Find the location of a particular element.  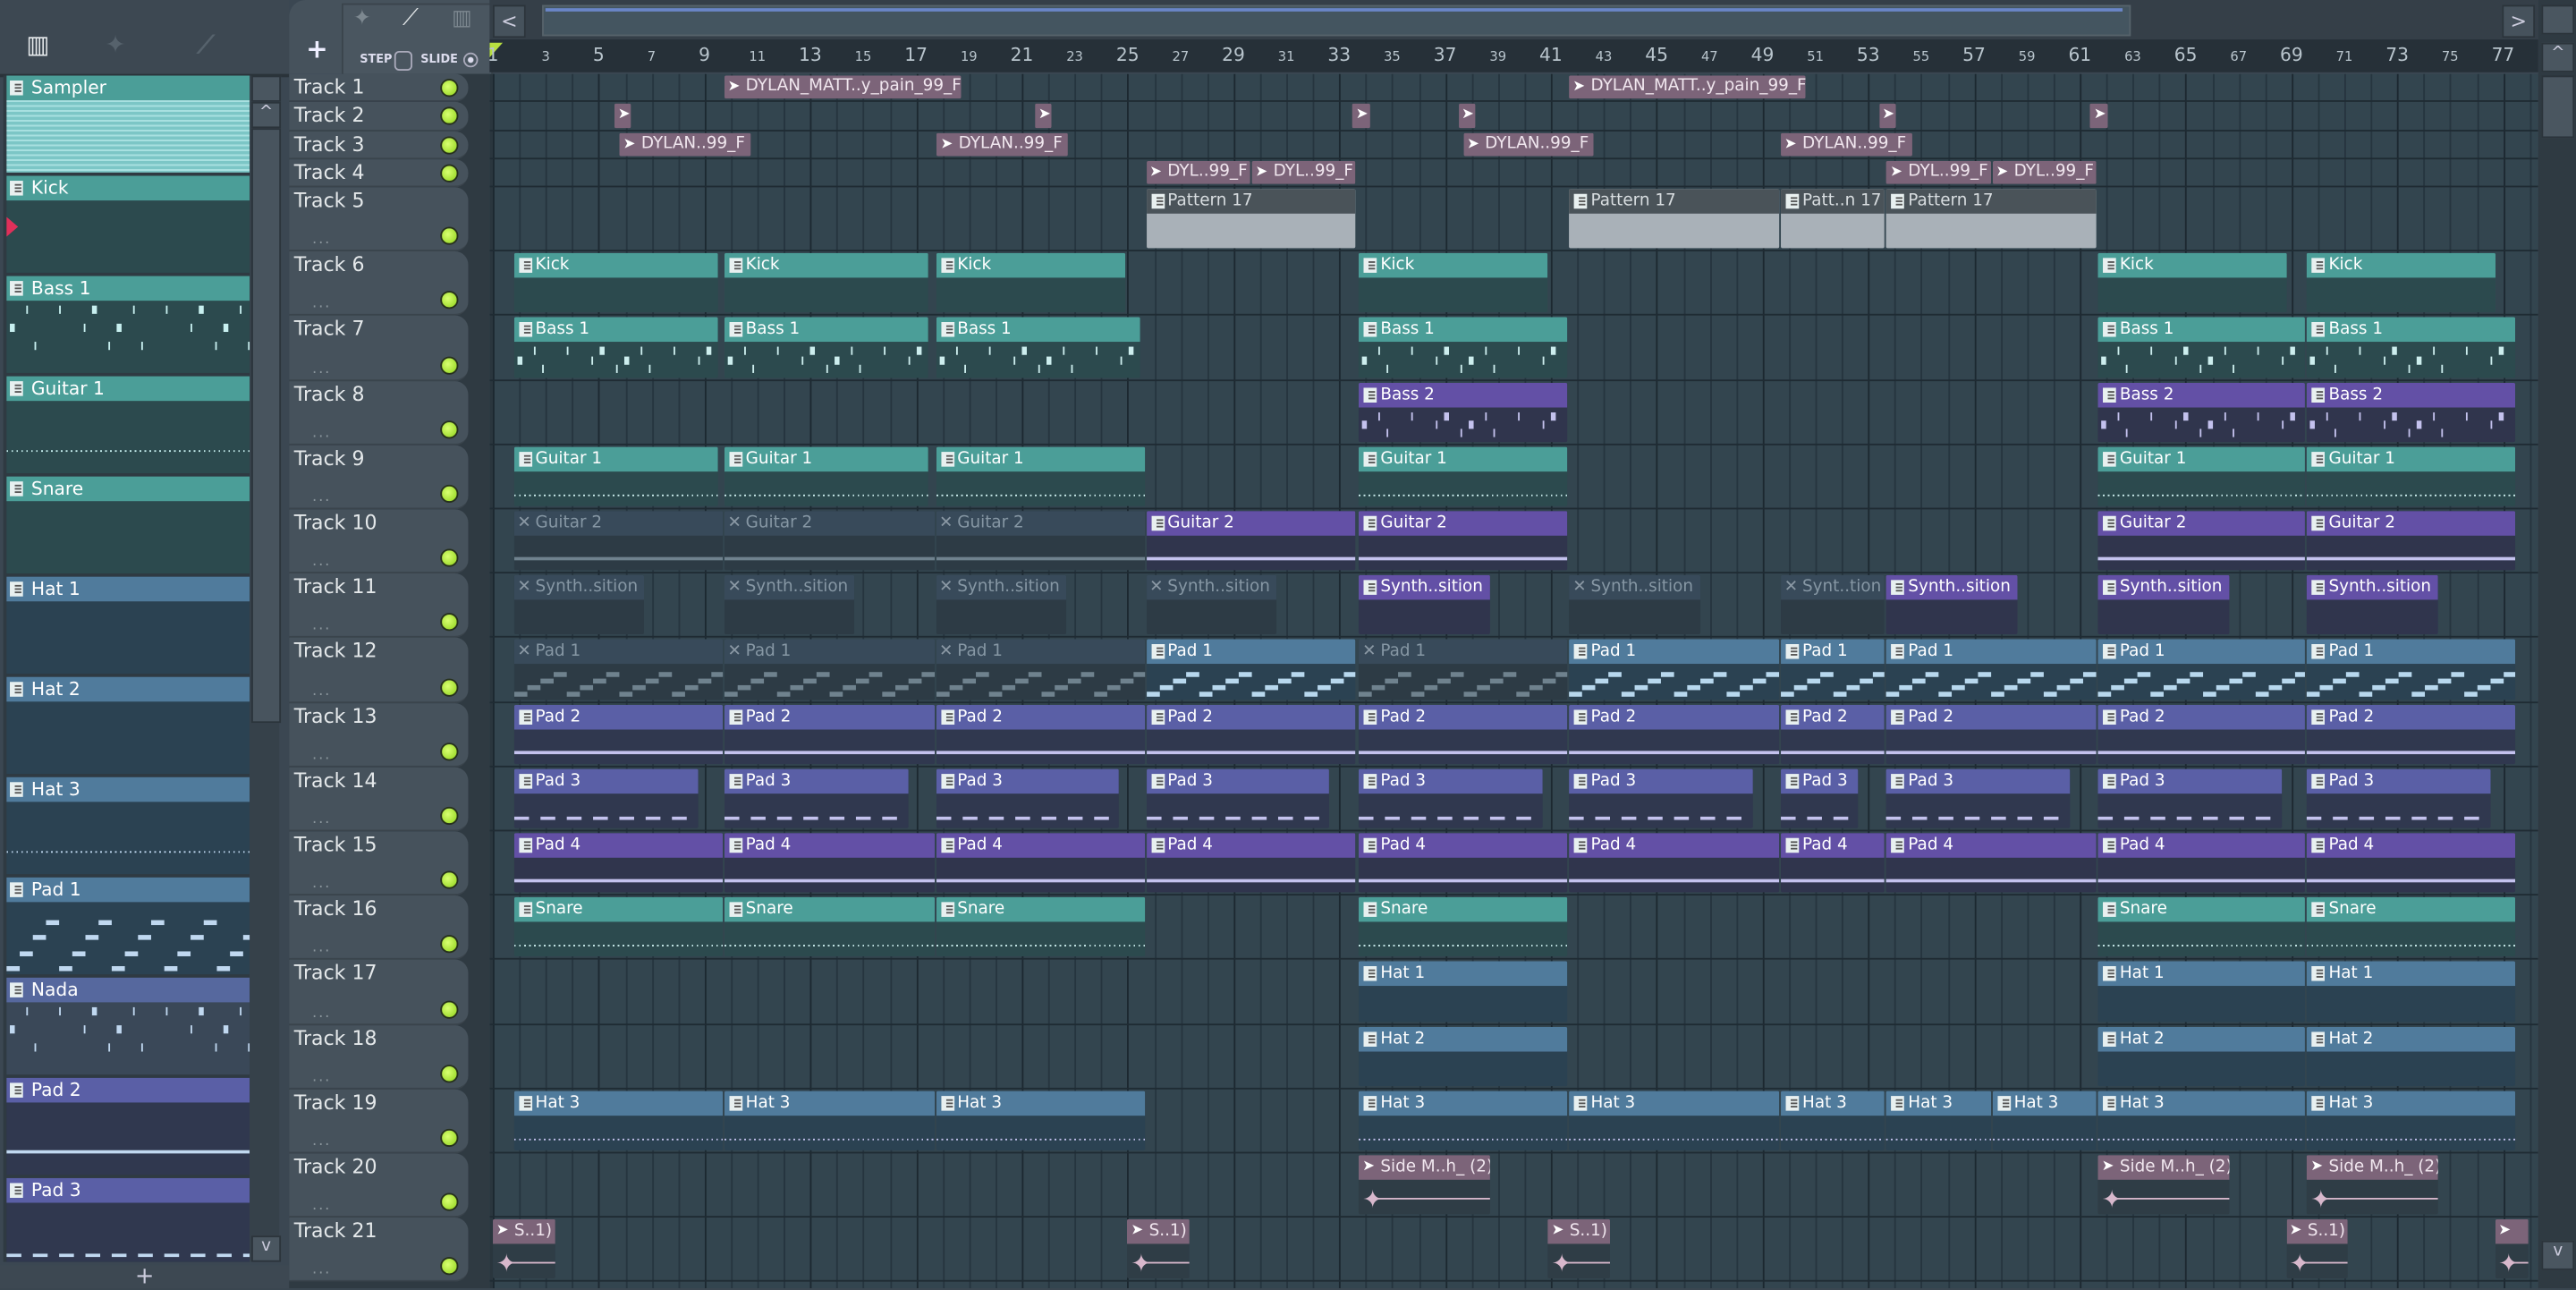

audio-clip: ➤ S..1) ✦ is located at coordinates (1158, 1249).